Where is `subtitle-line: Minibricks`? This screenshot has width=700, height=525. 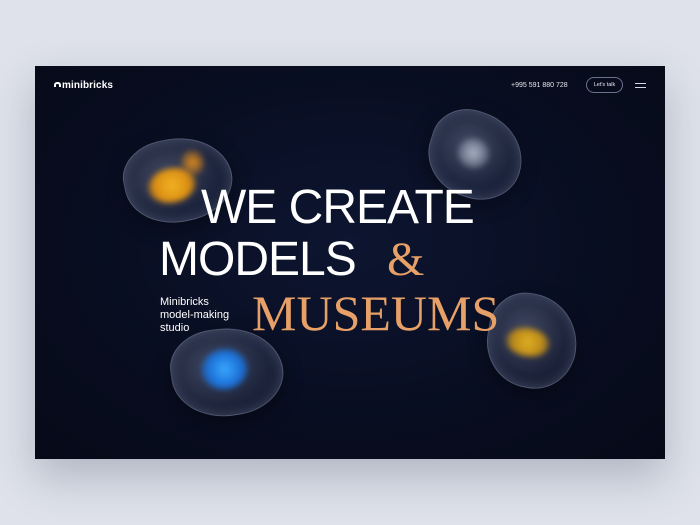
subtitle-line: Minibricks is located at coordinates (184, 302).